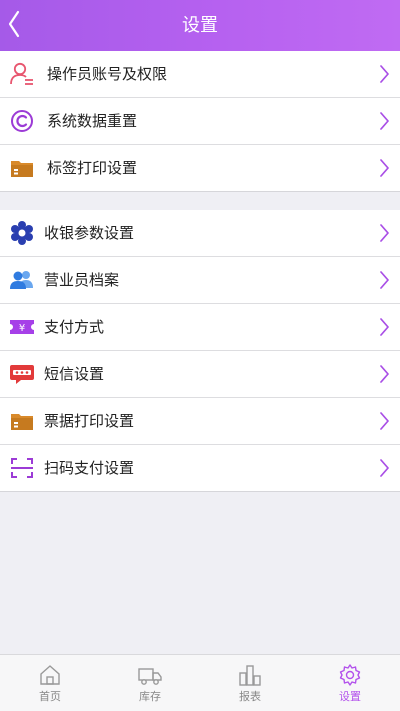 Image resolution: width=400 pixels, height=711 pixels. Describe the element at coordinates (74, 374) in the screenshot. I see `row-label: 短信设置` at that location.